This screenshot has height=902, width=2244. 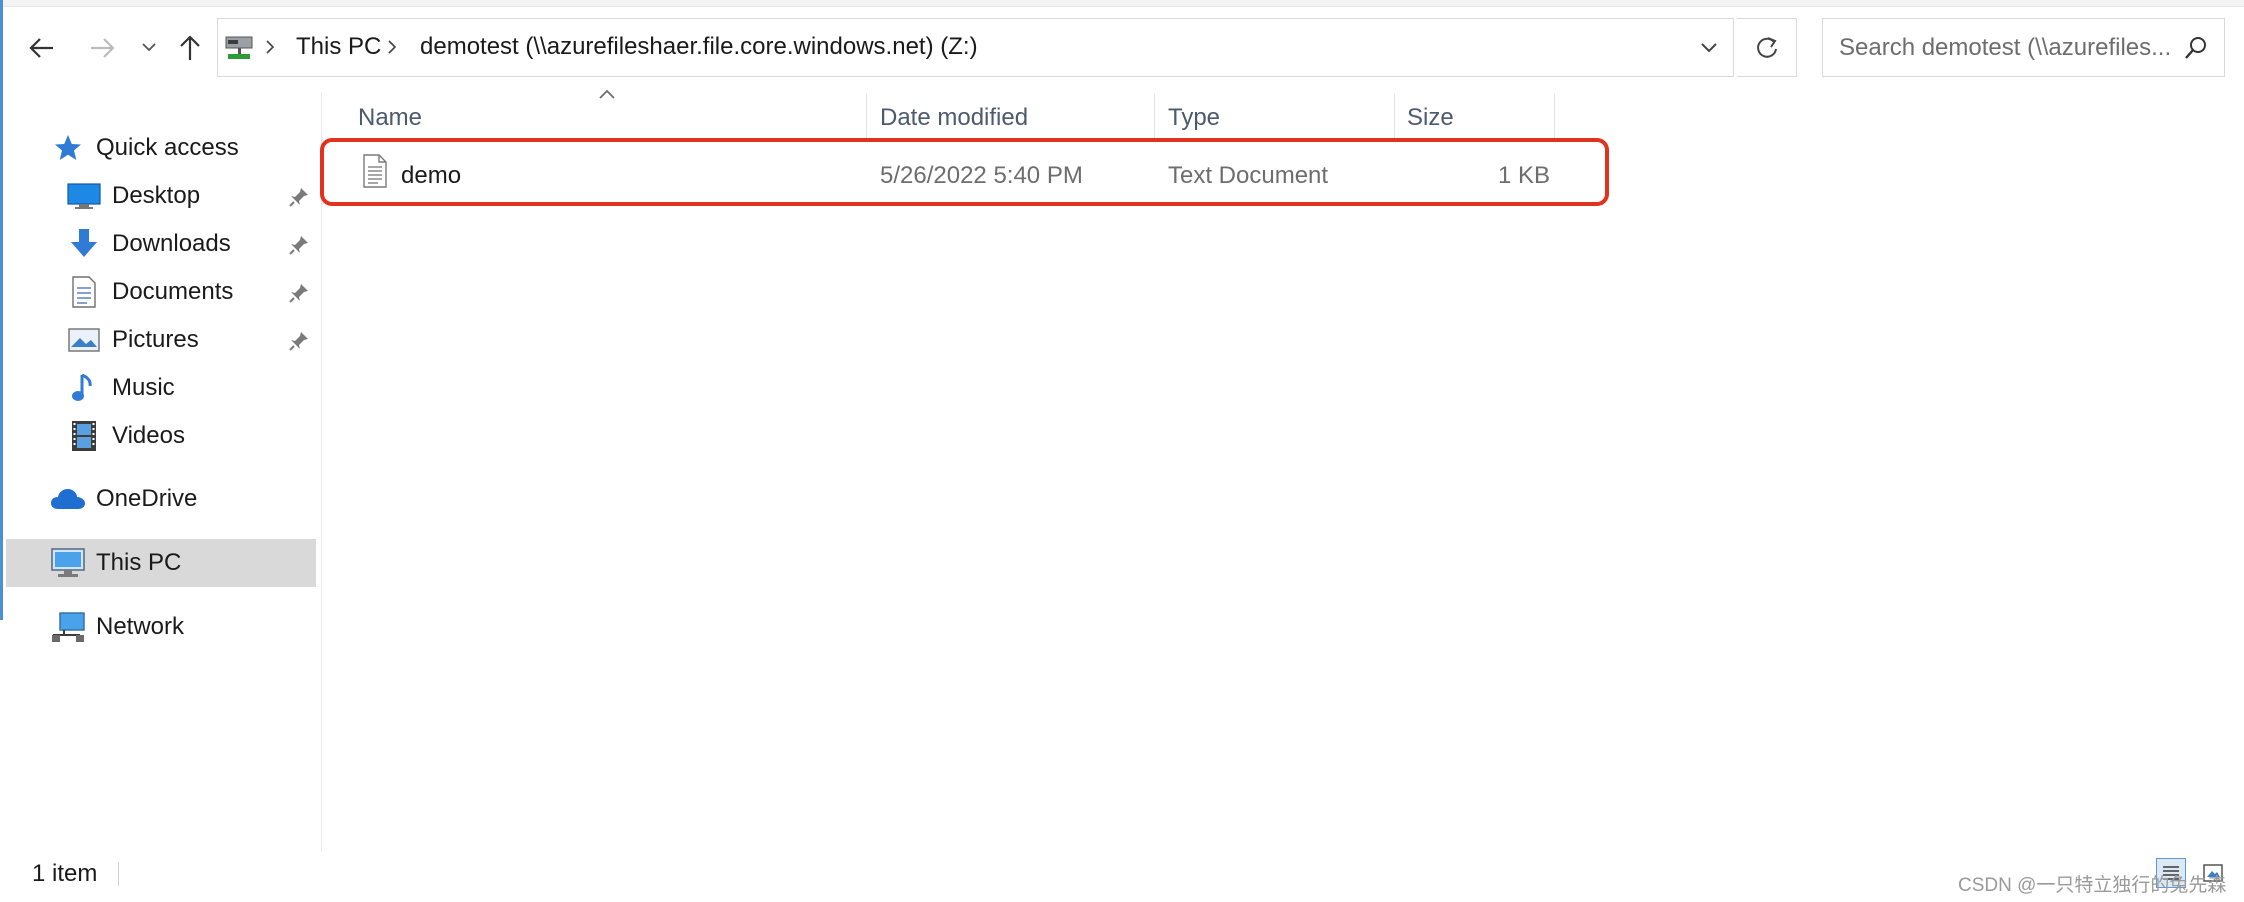 I want to click on nav-item-videos: Videos, so click(x=125, y=436).